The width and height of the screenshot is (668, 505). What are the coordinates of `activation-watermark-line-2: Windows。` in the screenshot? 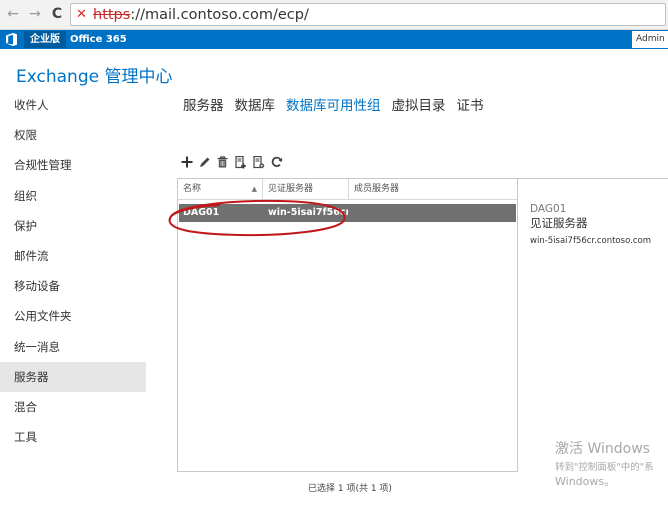 It's located at (585, 481).